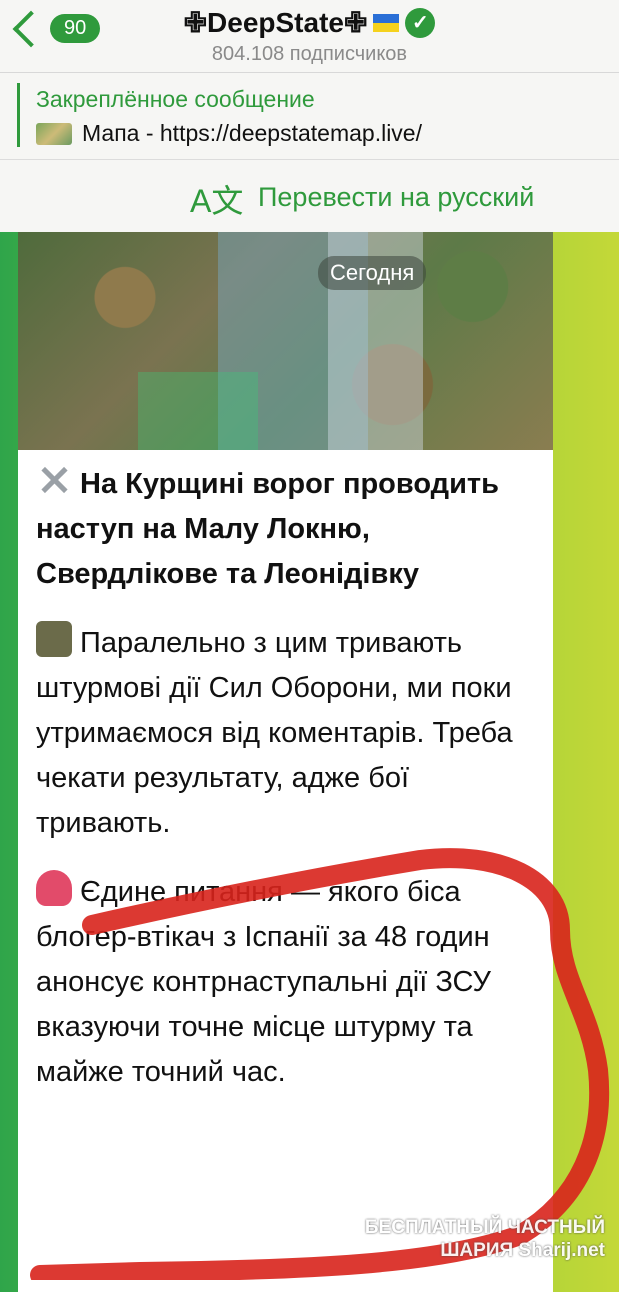 This screenshot has height=1292, width=619. I want to click on subscriber-count: 804.108 подписчиков, so click(309, 54).